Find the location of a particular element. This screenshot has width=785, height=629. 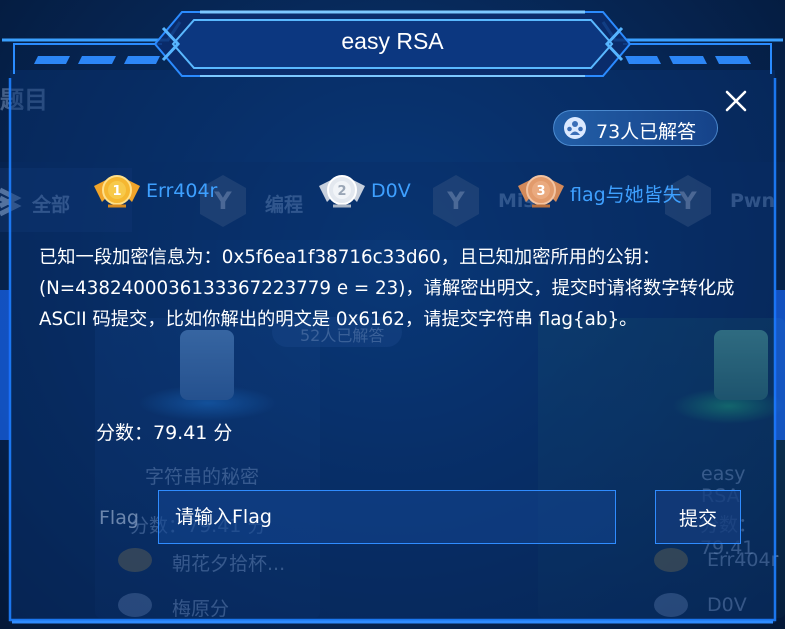

modal-title: easy RSA is located at coordinates (392, 41).